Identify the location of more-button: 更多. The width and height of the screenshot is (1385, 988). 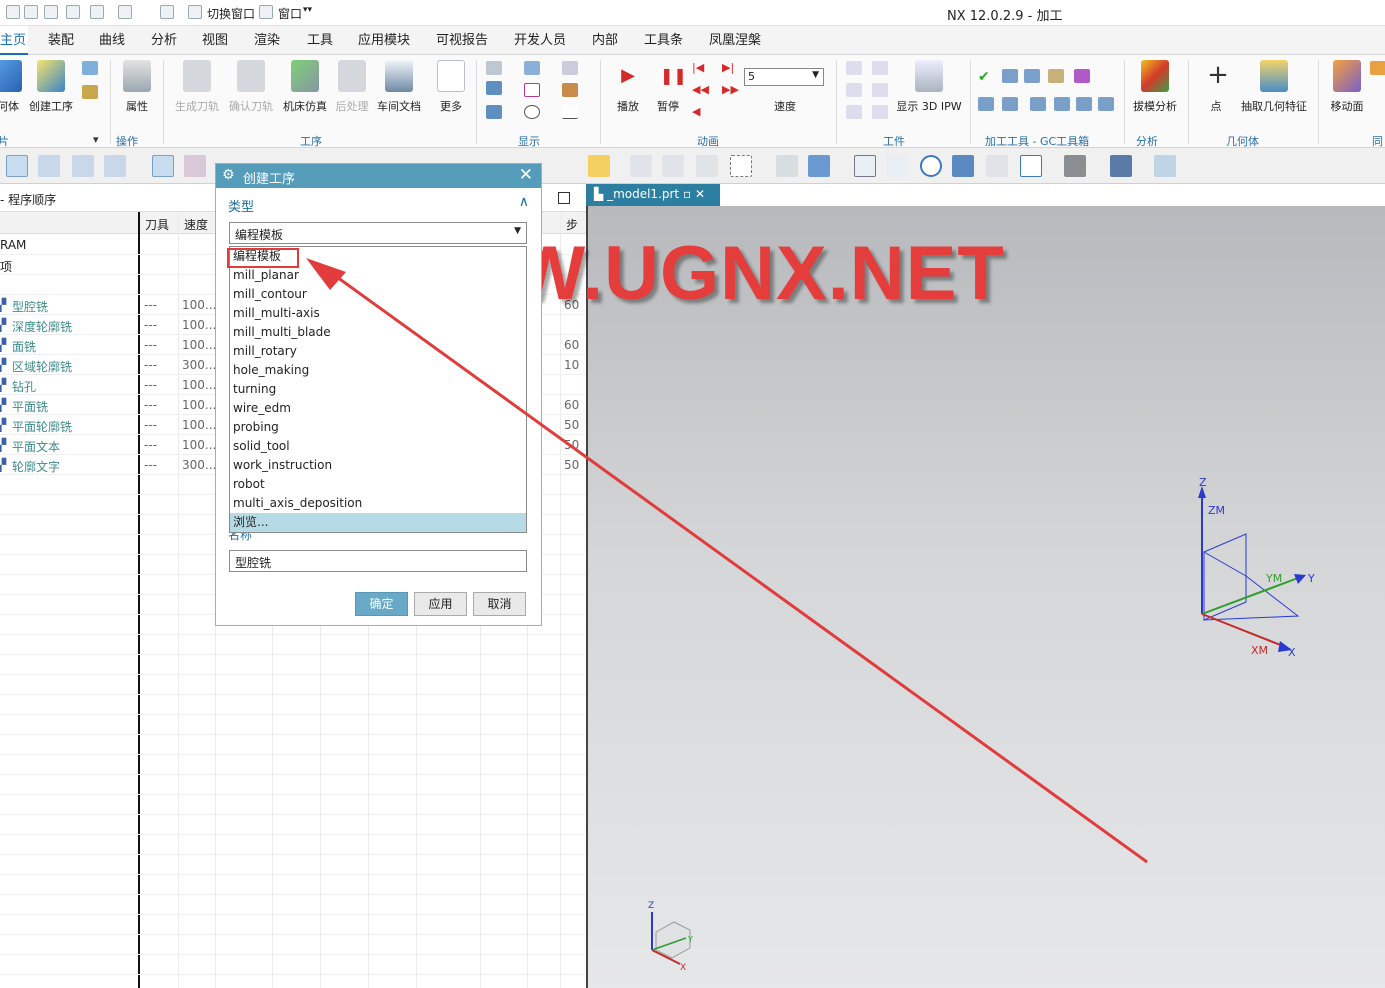
(451, 87).